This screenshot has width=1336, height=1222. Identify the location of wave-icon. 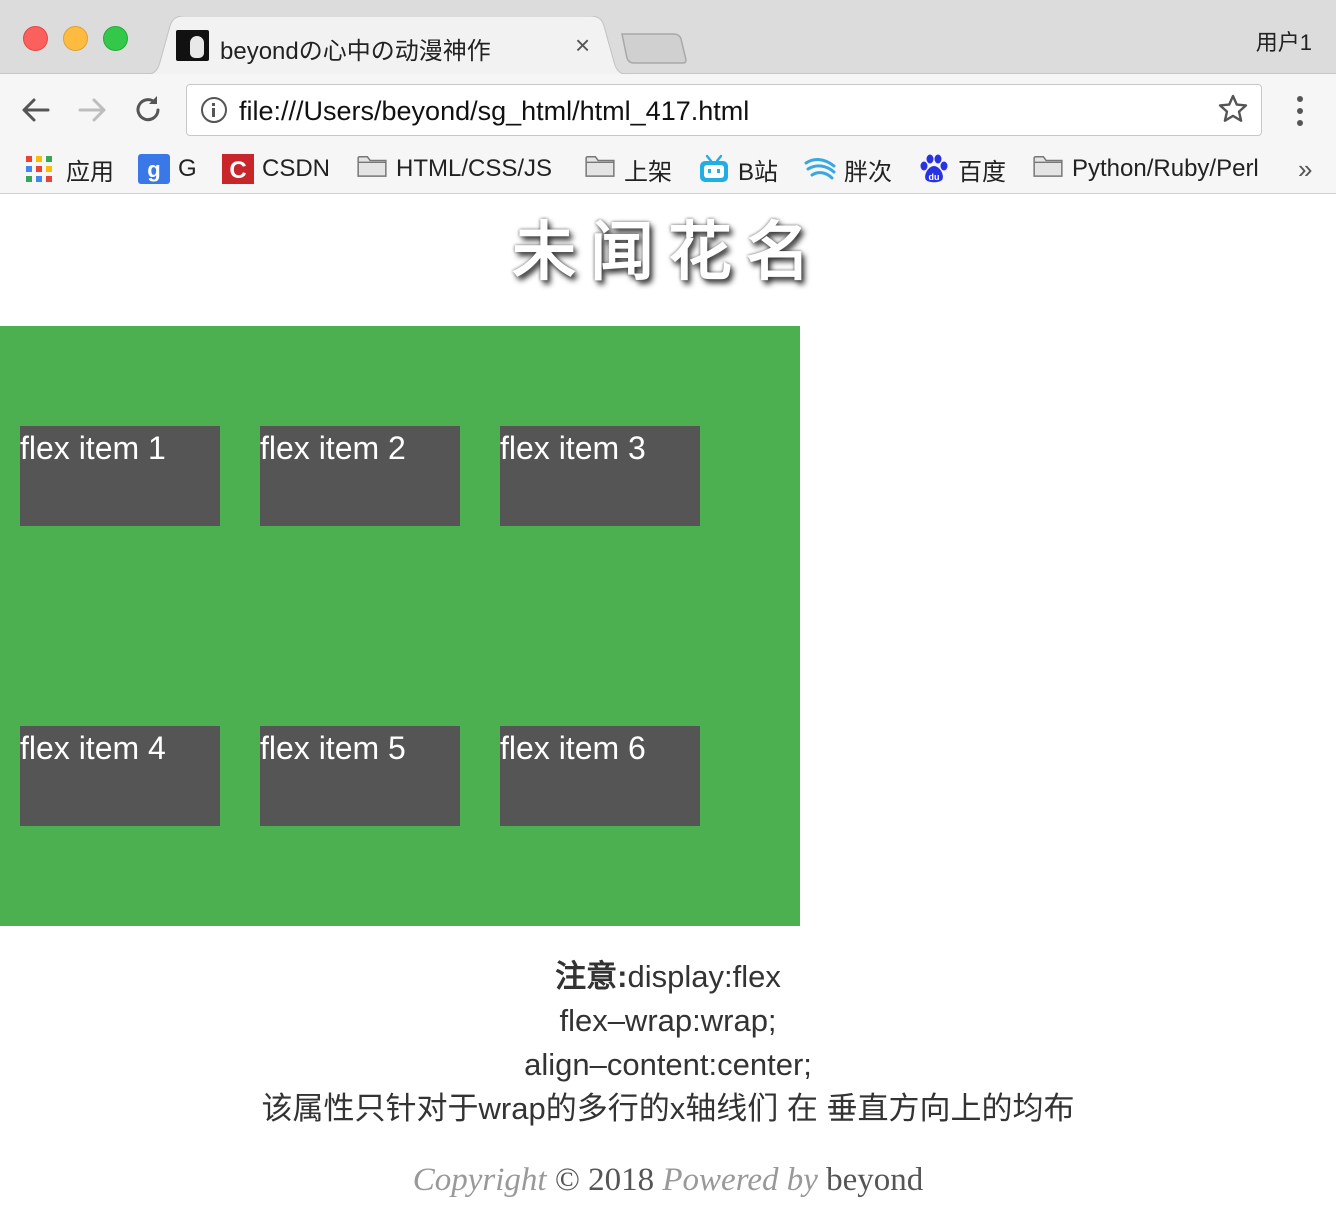
(820, 169).